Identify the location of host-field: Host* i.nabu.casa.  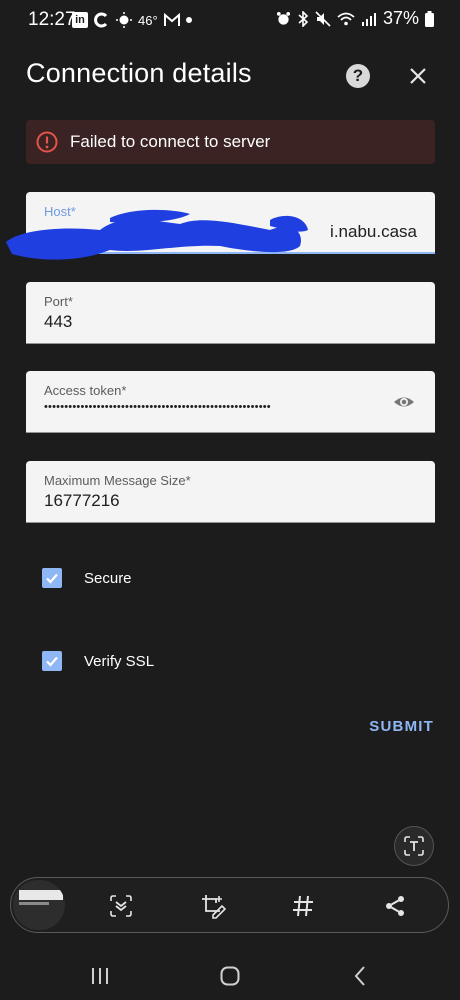
(230, 223).